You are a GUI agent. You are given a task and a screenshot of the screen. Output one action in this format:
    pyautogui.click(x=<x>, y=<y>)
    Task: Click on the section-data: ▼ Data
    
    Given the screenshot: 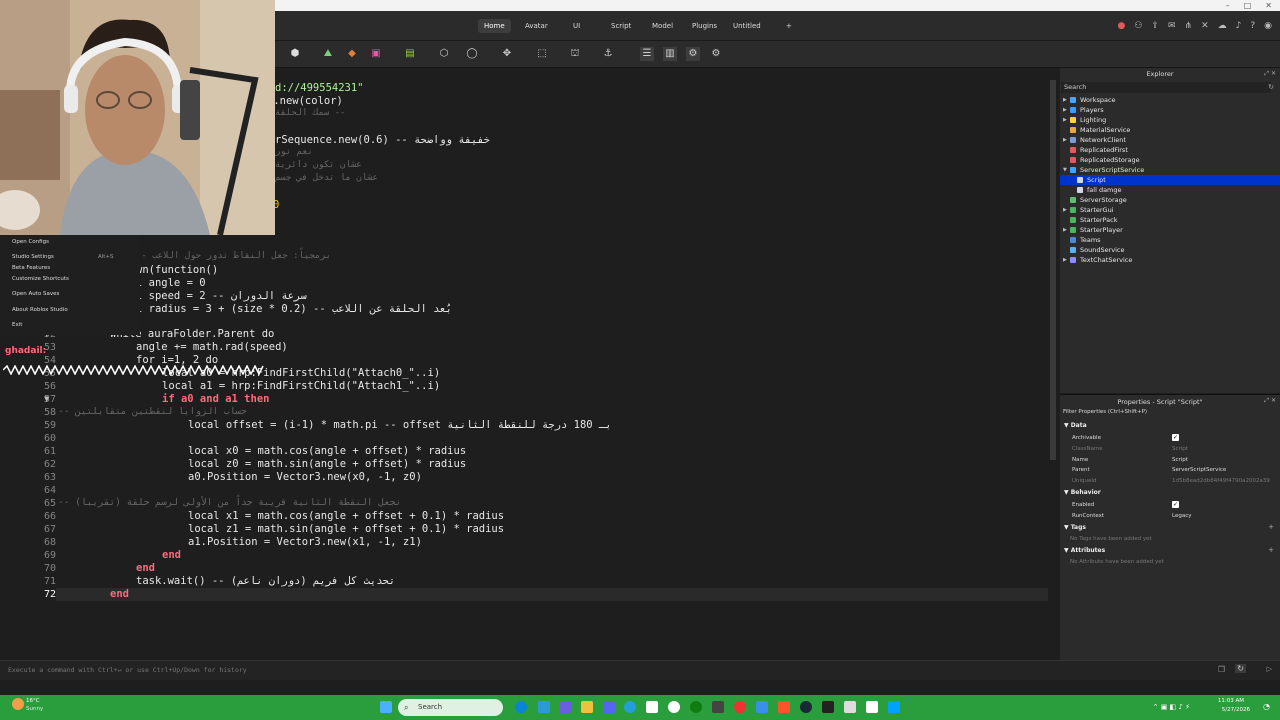 What is the action you would take?
    pyautogui.click(x=1075, y=425)
    